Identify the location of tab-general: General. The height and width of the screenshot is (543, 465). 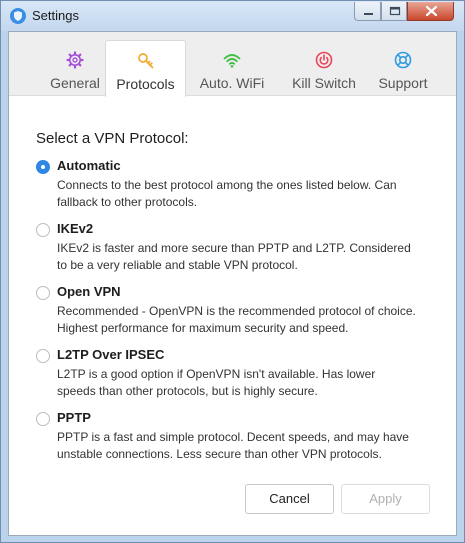
(75, 68).